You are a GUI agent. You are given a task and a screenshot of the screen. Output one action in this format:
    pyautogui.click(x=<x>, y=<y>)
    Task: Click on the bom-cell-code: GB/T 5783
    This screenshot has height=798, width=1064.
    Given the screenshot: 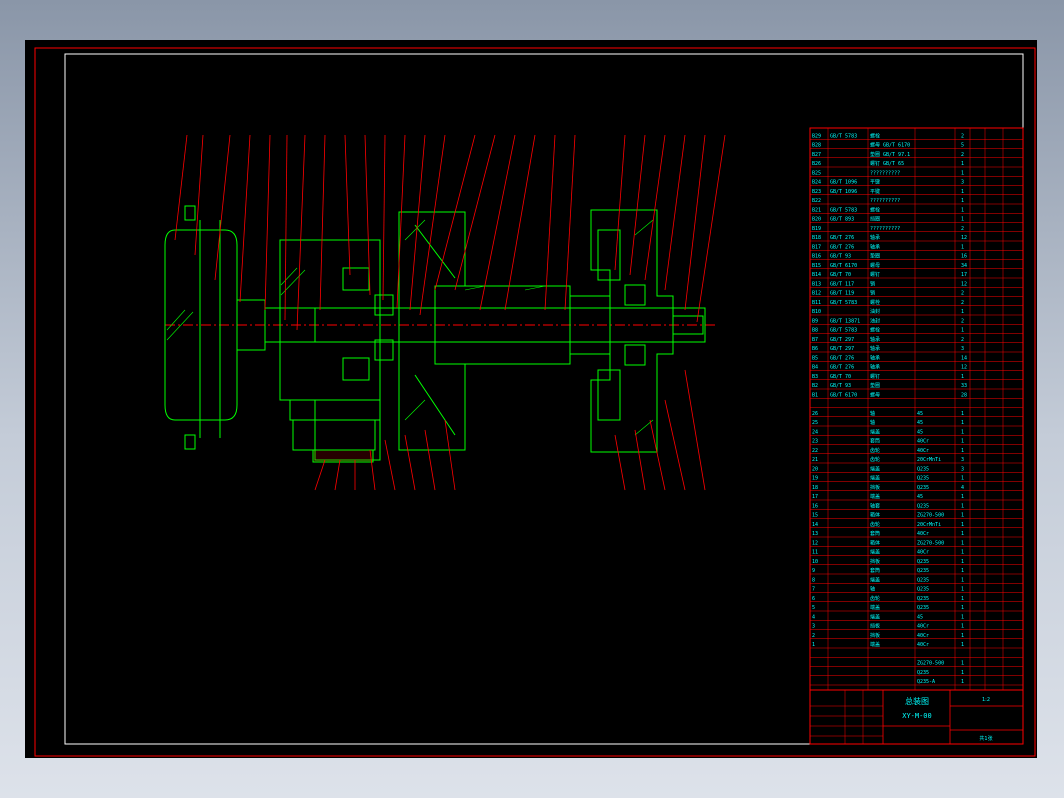 What is the action you would take?
    pyautogui.click(x=843, y=331)
    